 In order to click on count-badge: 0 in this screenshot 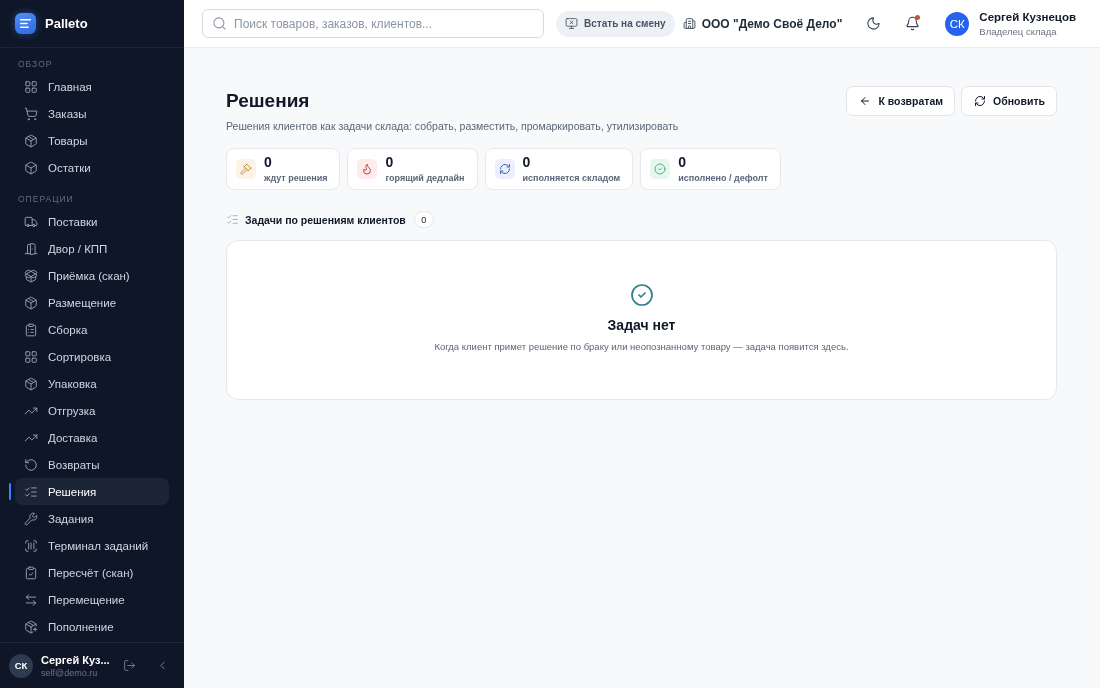, I will do `click(423, 219)`.